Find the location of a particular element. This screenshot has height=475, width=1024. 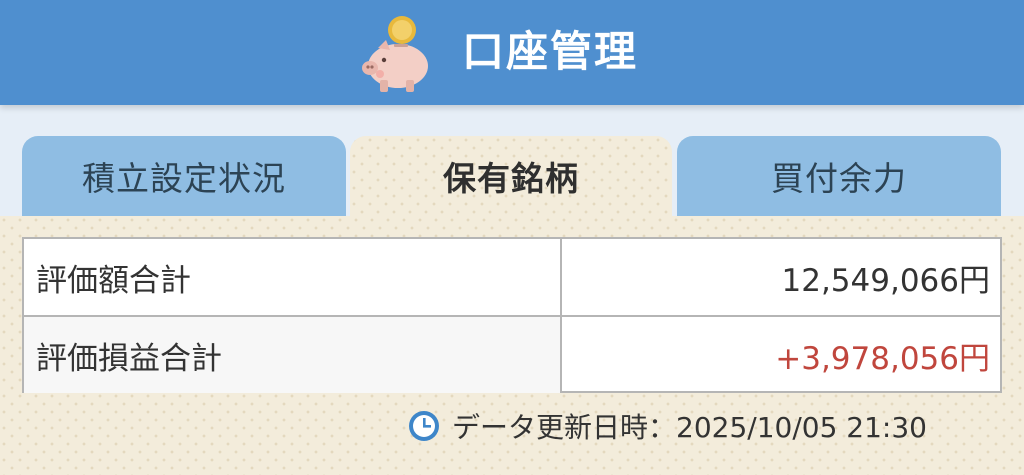

tab-buying-power: 買付余力 is located at coordinates (839, 176).